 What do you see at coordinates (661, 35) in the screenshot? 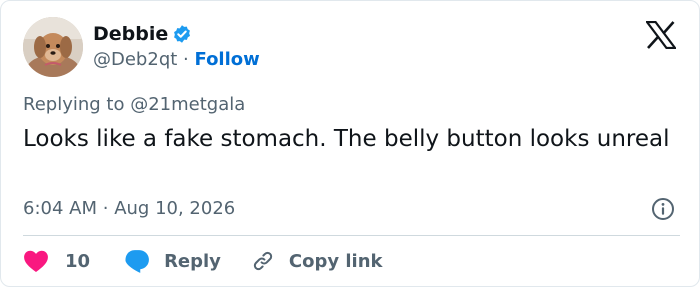
I see `x-logo-icon` at bounding box center [661, 35].